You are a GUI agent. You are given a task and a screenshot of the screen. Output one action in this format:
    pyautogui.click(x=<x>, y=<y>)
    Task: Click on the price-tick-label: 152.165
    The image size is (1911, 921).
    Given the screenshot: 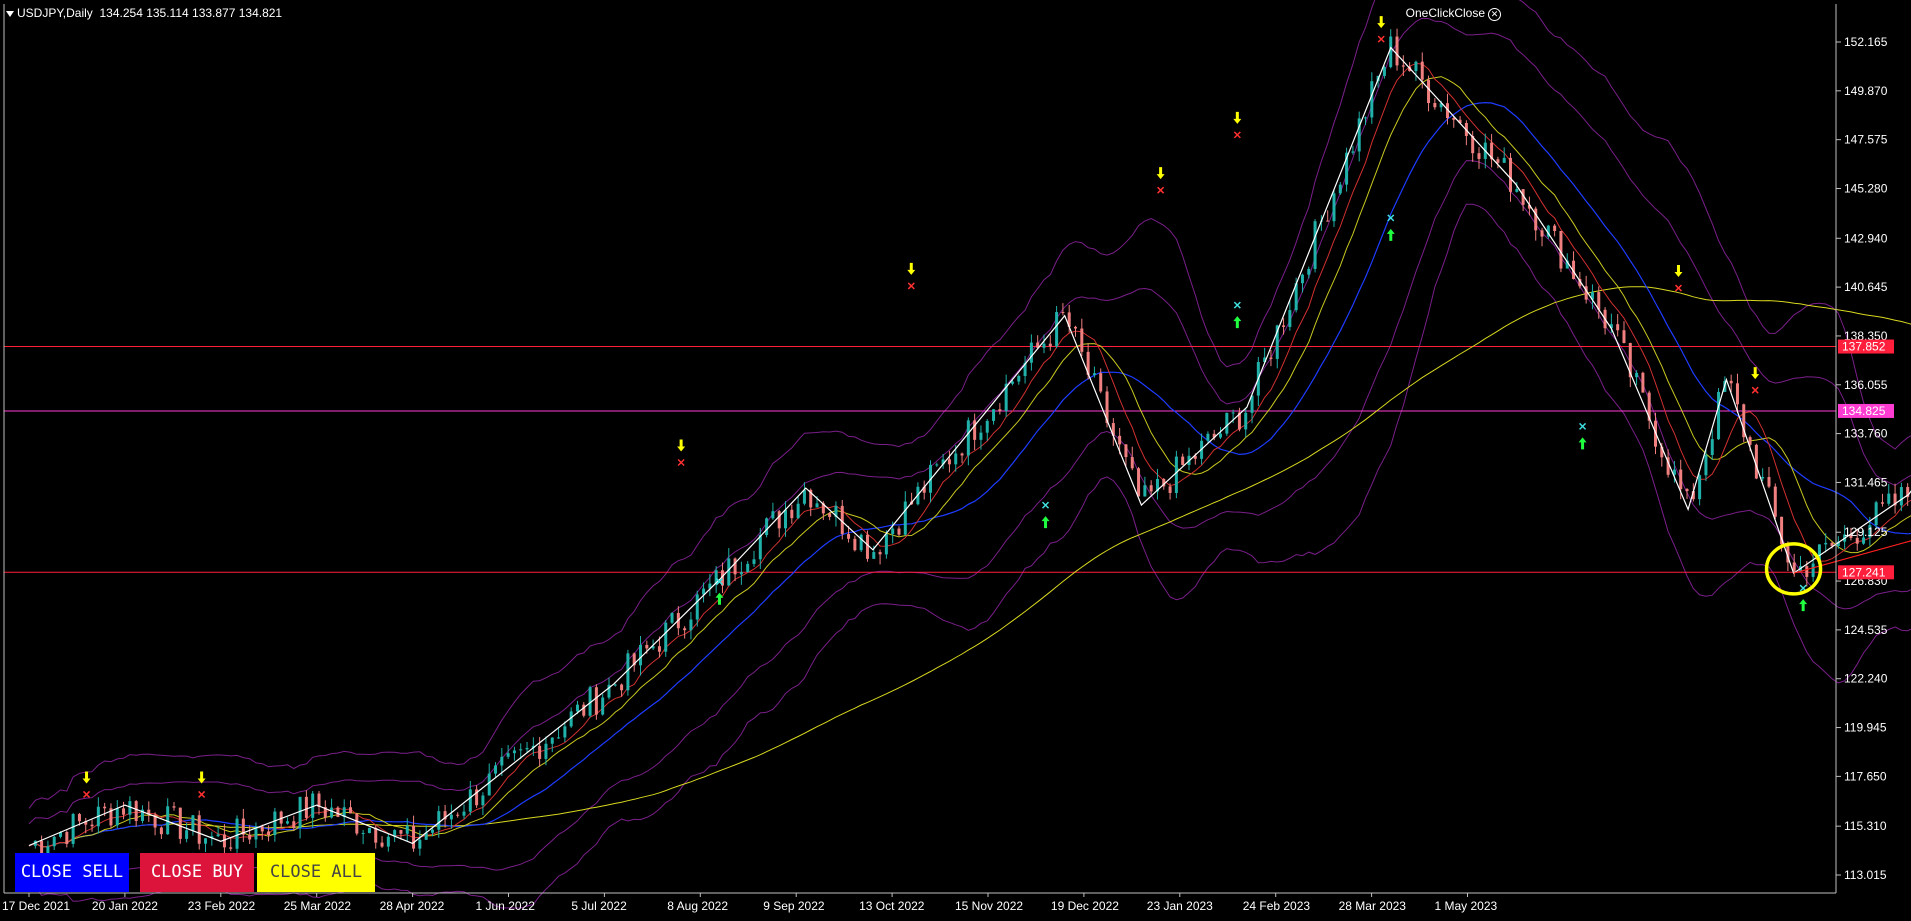 What is the action you would take?
    pyautogui.click(x=1866, y=42)
    